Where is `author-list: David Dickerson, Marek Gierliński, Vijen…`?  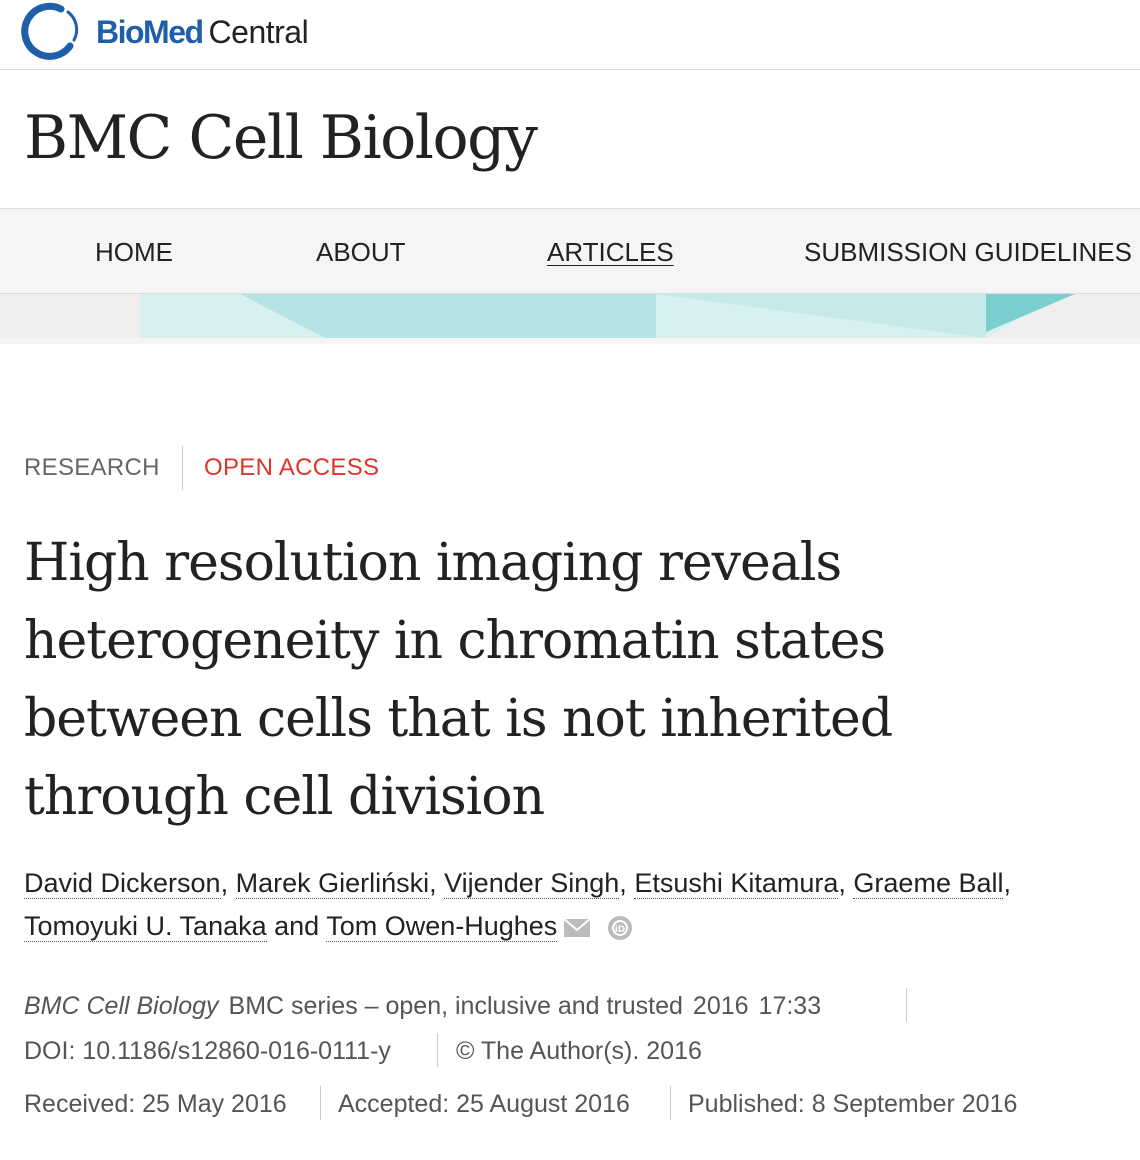 author-list: David Dickerson, Marek Gierliński, Vijen… is located at coordinates (574, 905).